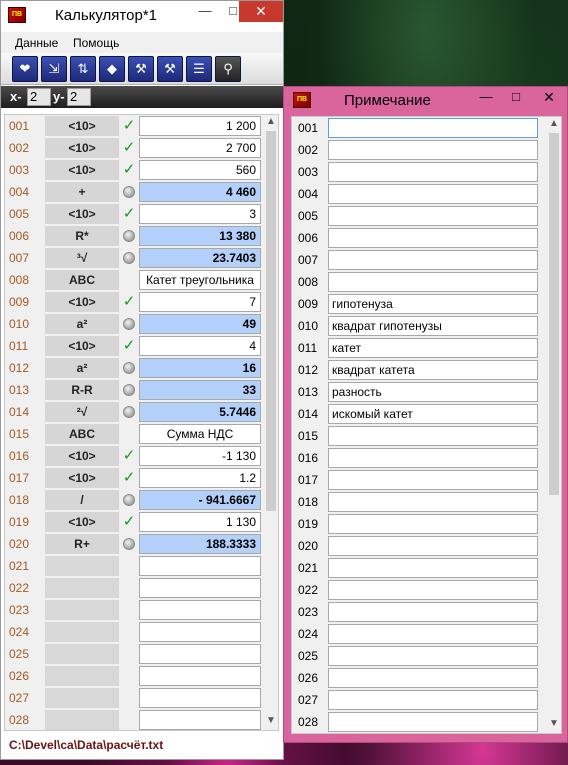 This screenshot has width=568, height=765. Describe the element at coordinates (200, 170) in the screenshot. I see `value-field: 560` at that location.